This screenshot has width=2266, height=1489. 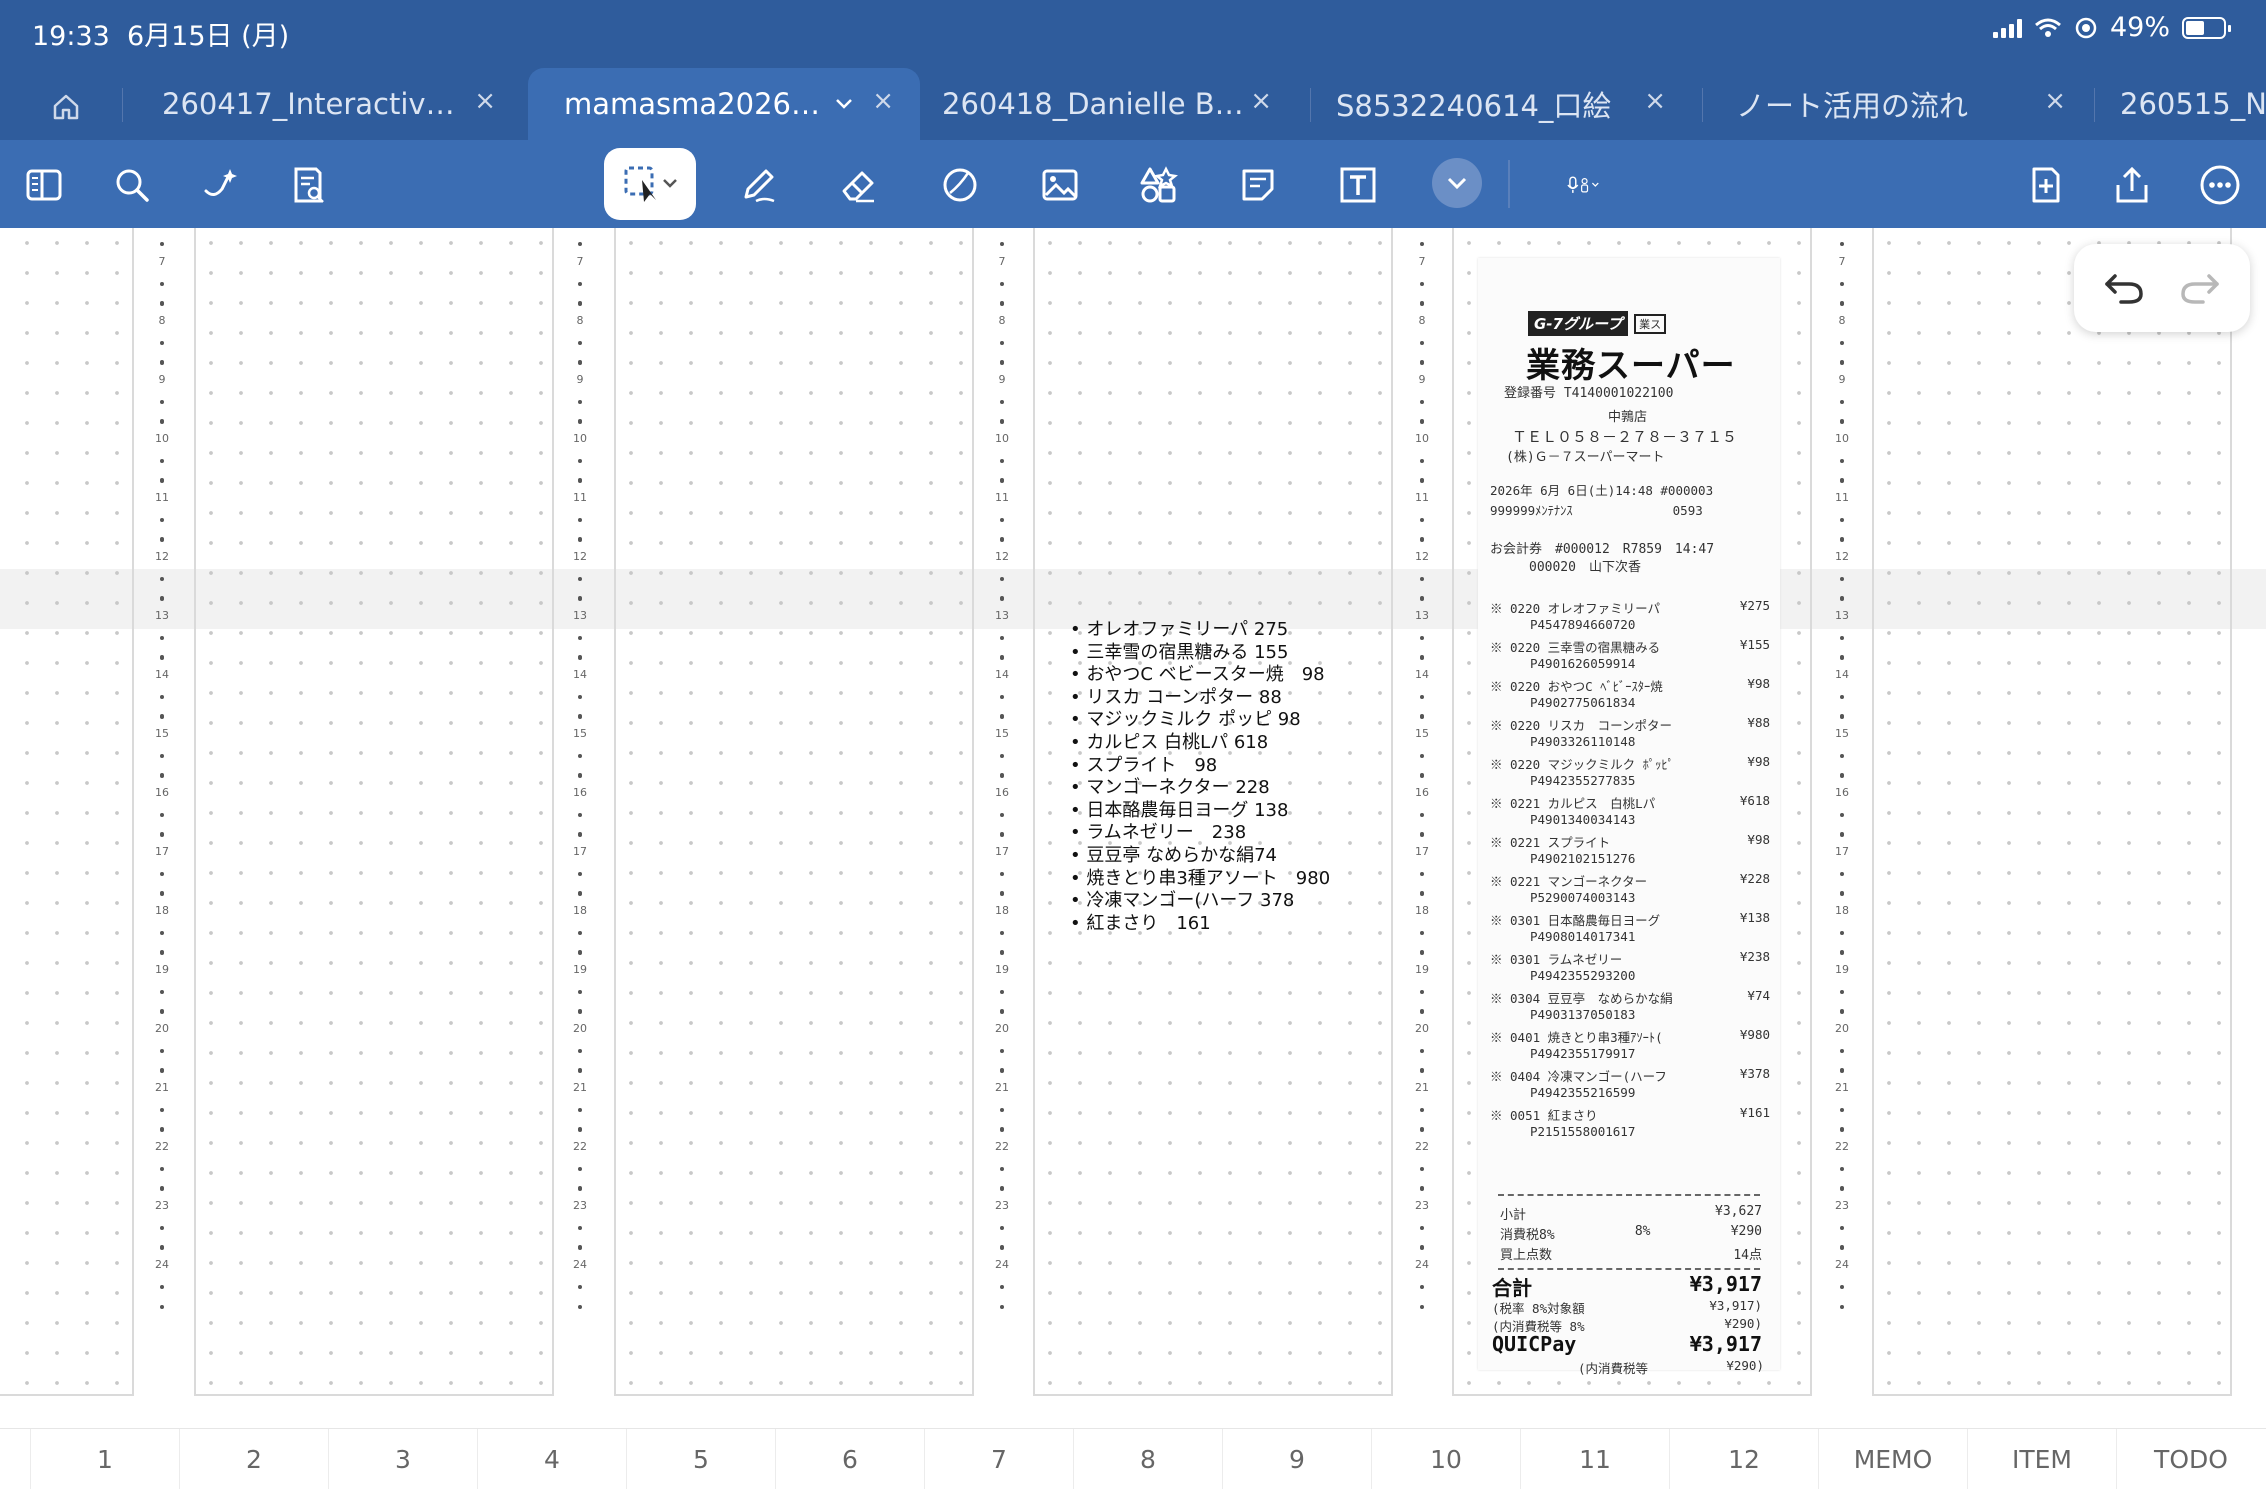 What do you see at coordinates (1147, 1459) in the screenshot?
I see `index-tab-8: 8` at bounding box center [1147, 1459].